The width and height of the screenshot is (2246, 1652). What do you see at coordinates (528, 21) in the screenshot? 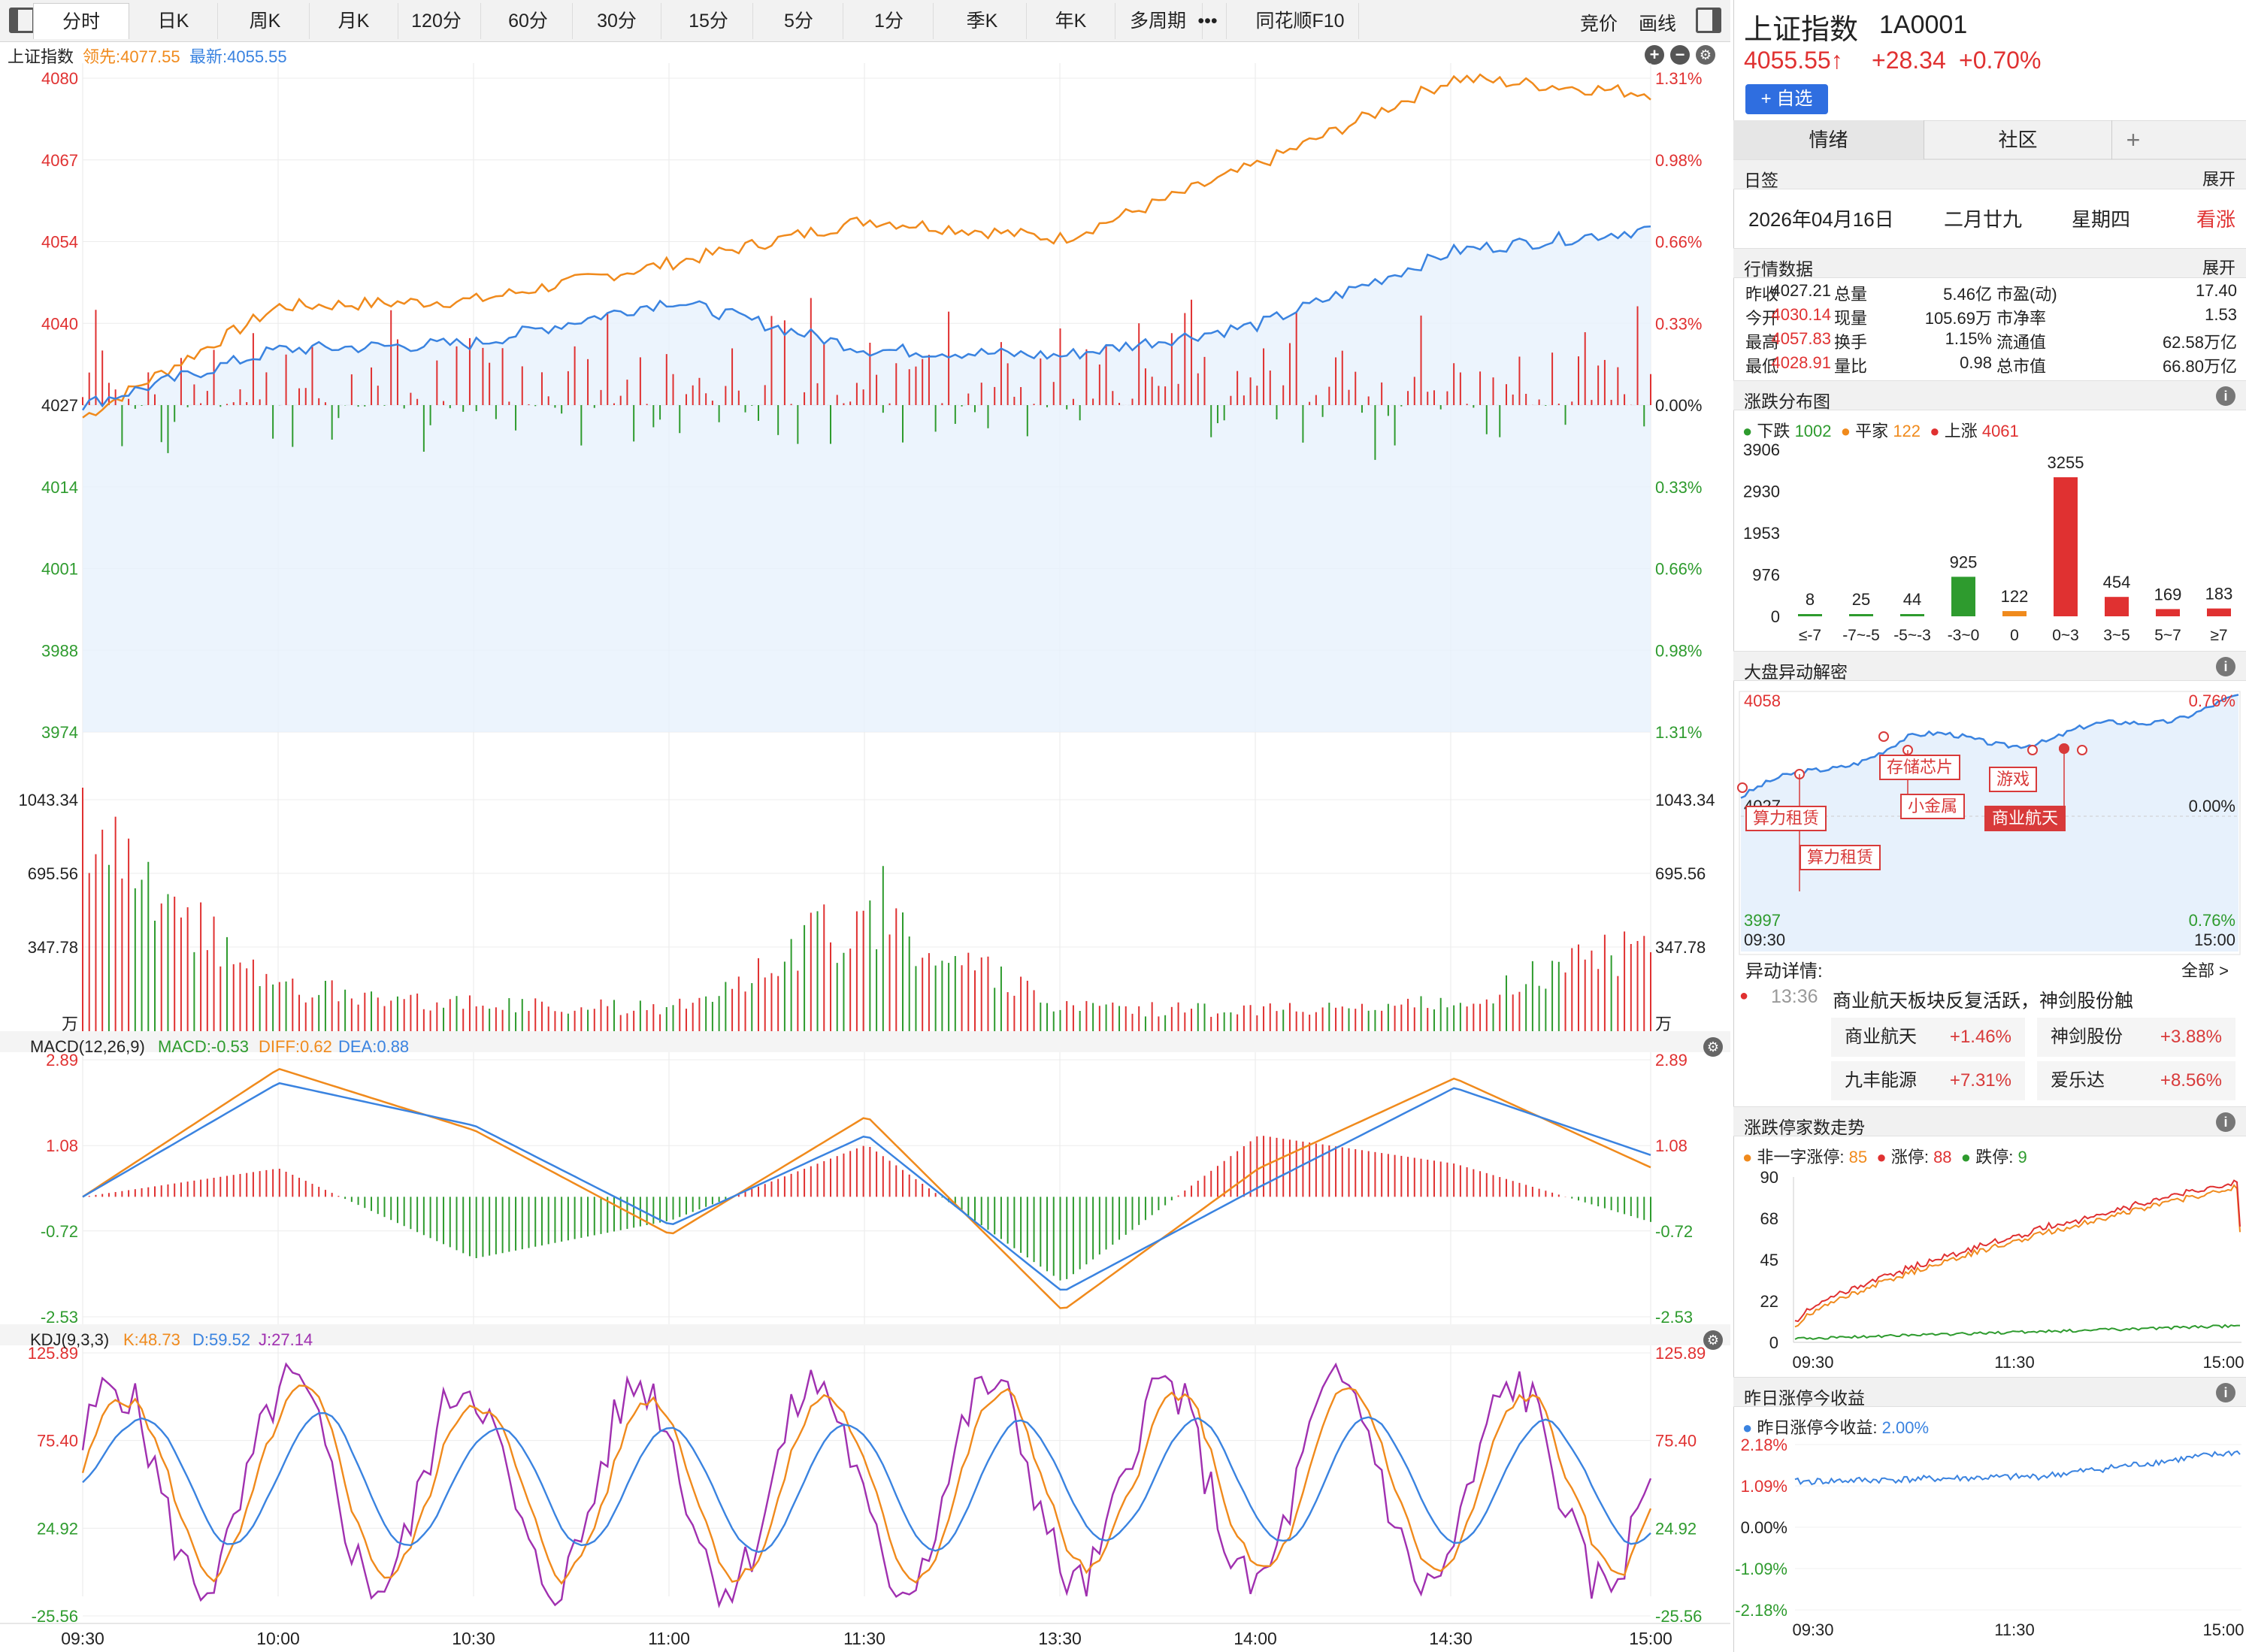
I see `tab-5: 60分` at bounding box center [528, 21].